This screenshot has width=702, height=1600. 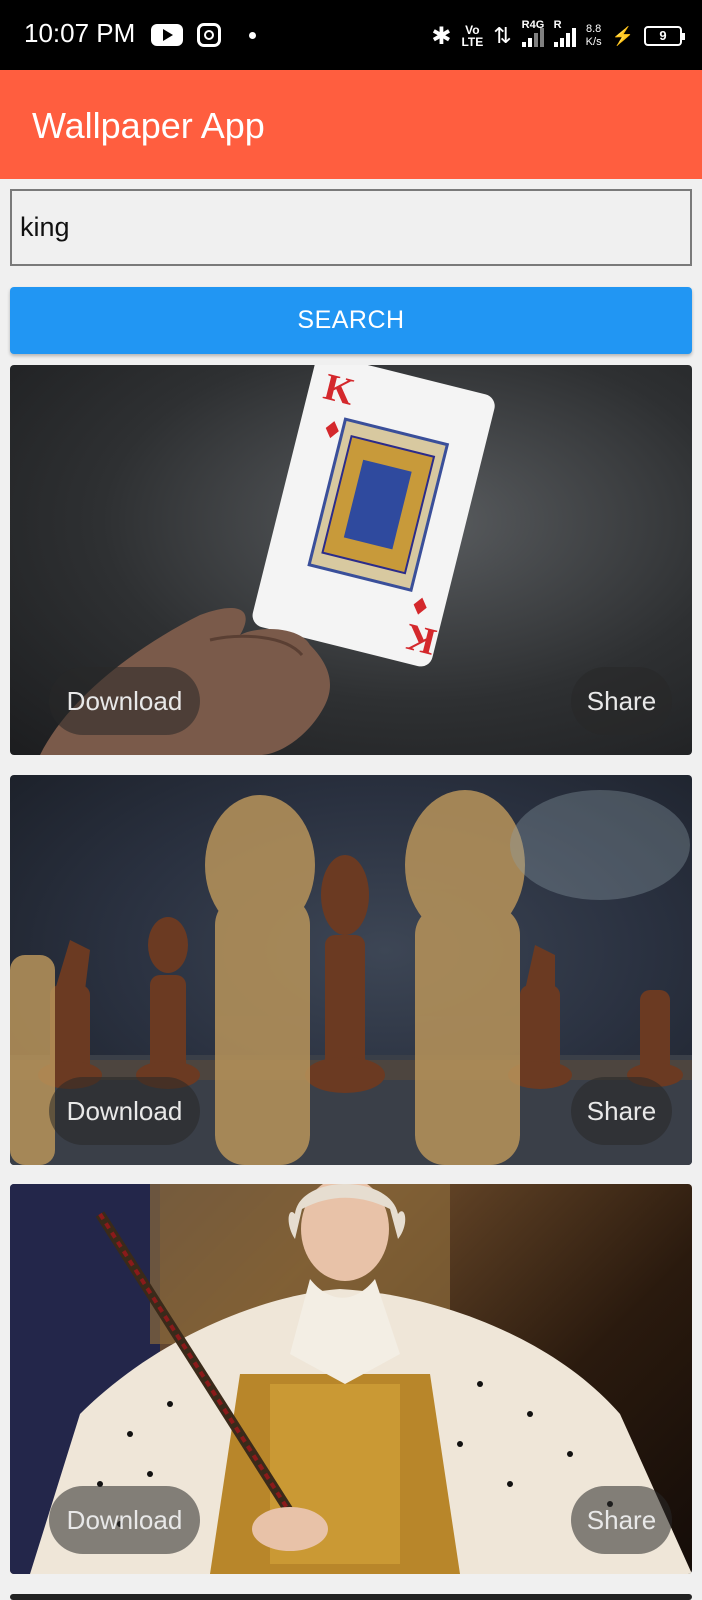 What do you see at coordinates (351, 320) in the screenshot?
I see `search-button: SEARCH` at bounding box center [351, 320].